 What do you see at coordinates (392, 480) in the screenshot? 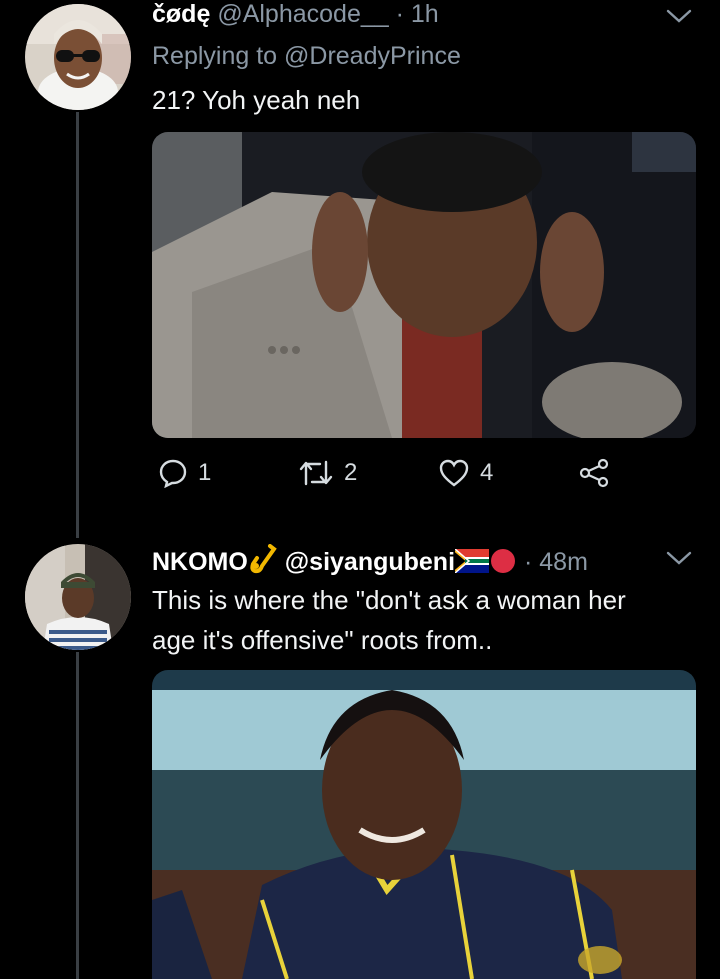
I see `tweet-actions: 1 2 4` at bounding box center [392, 480].